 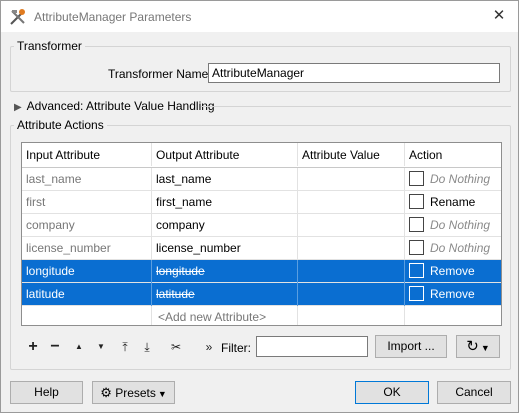 I want to click on transformer-app-icon, so click(x=17, y=17).